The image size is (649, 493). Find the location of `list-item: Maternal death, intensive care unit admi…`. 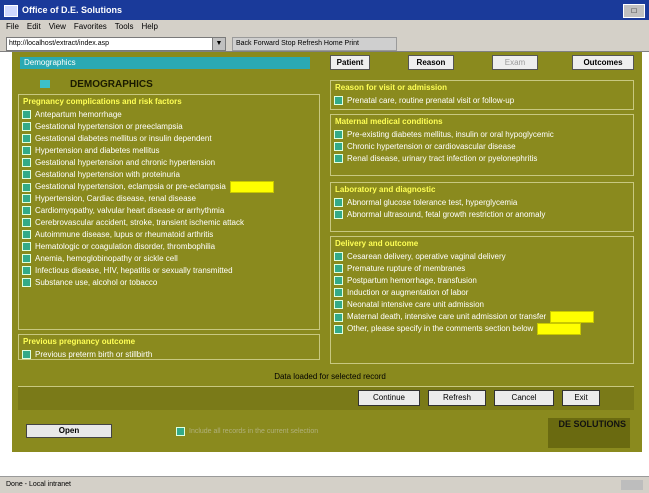

list-item: Maternal death, intensive care unit admi… is located at coordinates (483, 317).